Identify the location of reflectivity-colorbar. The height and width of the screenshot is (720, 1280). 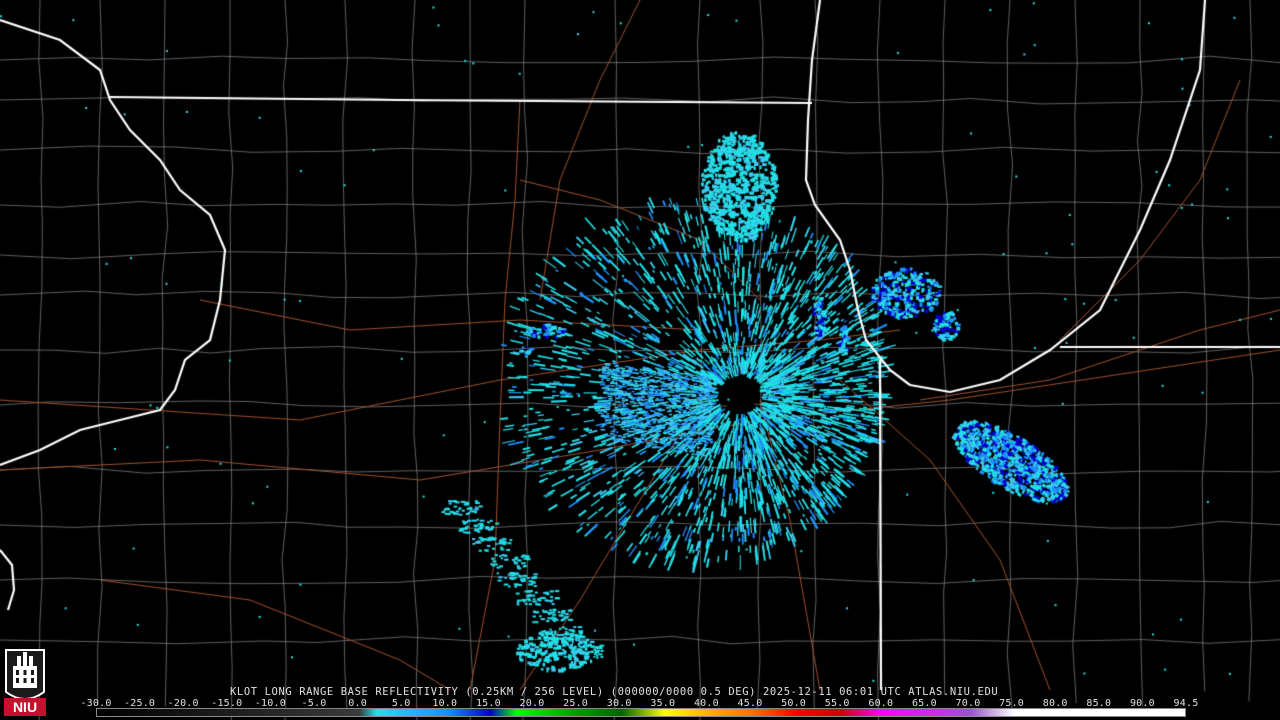
(641, 712).